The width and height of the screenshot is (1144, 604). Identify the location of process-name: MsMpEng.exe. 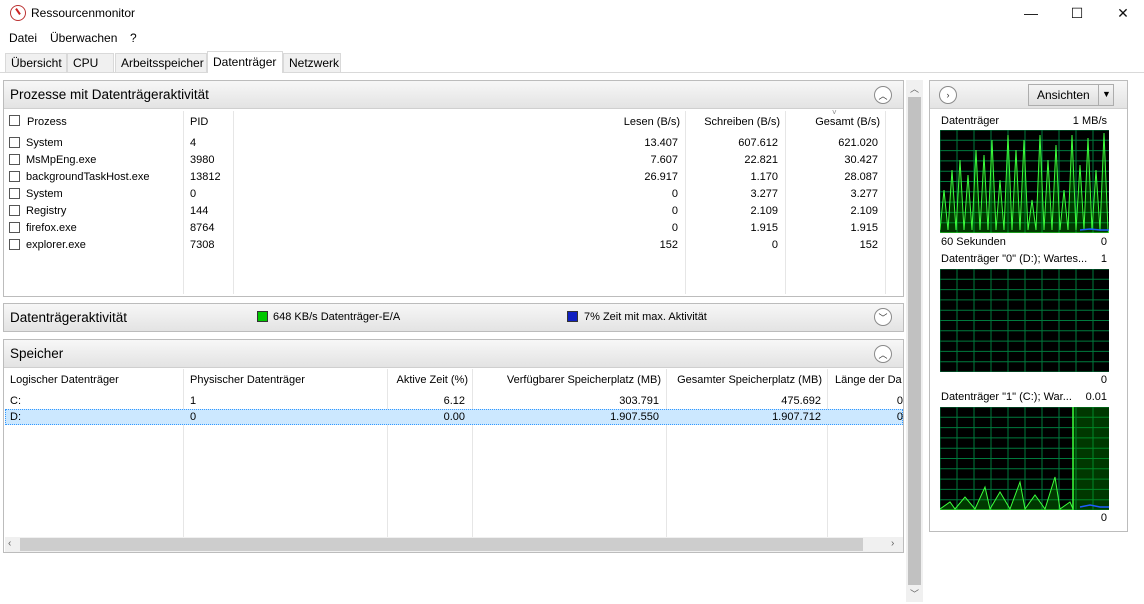
(61, 160).